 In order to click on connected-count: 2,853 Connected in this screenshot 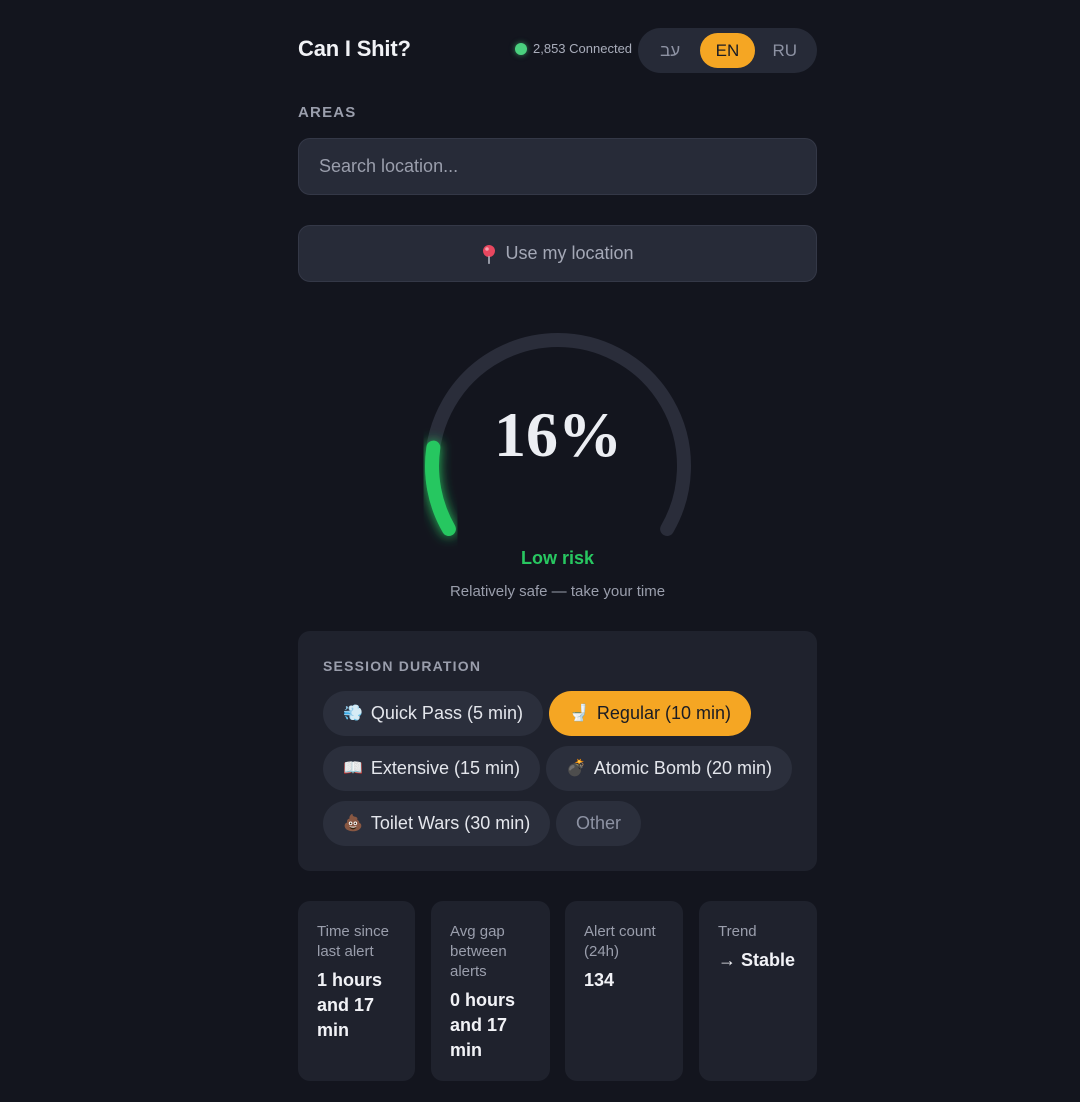, I will do `click(583, 48)`.